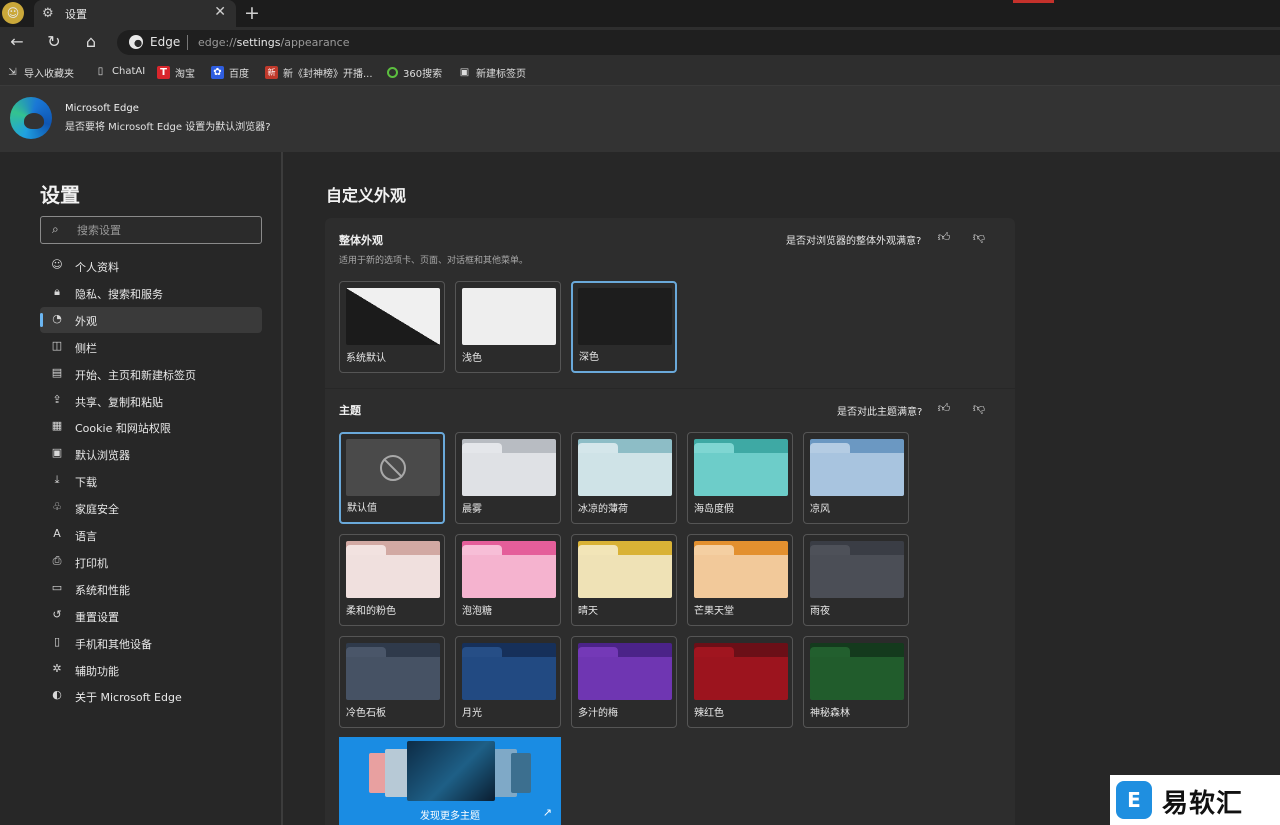  I want to click on sidebar-item: 🔒︎ 隐私、搜索和服务, so click(151, 293).